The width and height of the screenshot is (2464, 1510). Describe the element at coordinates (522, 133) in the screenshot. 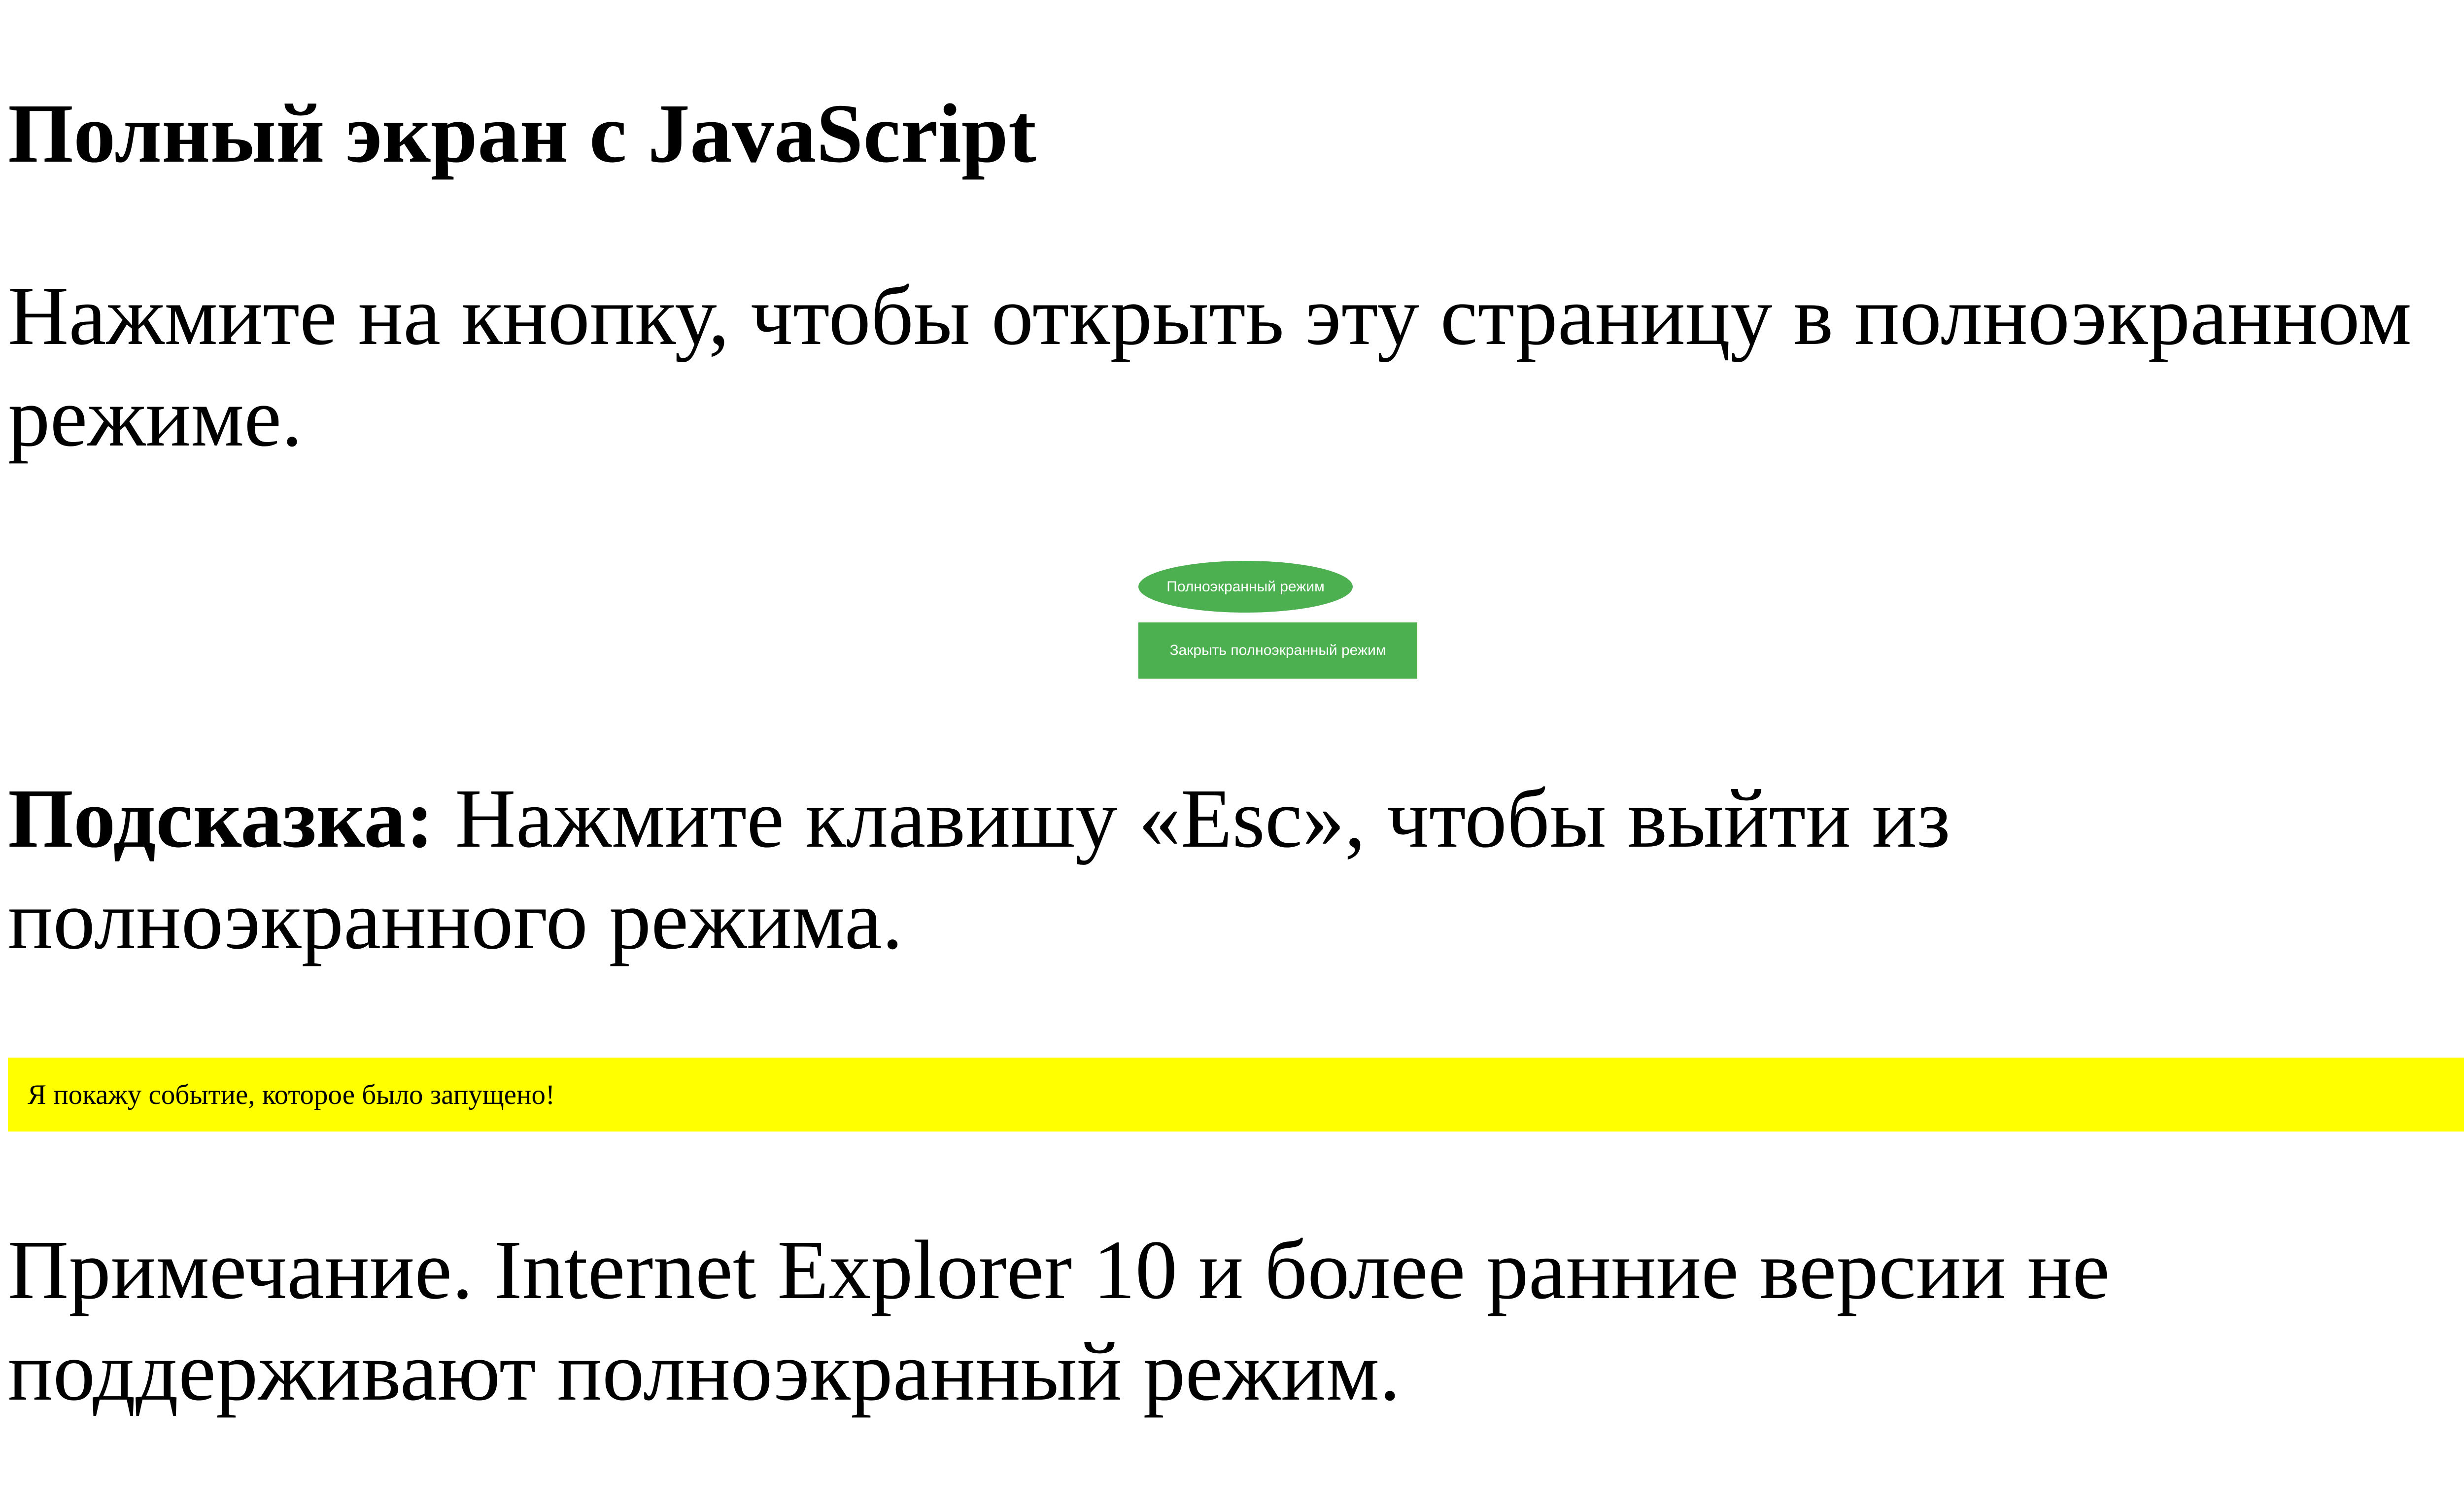

I see `page-title: Полный экран с JavaScript` at that location.